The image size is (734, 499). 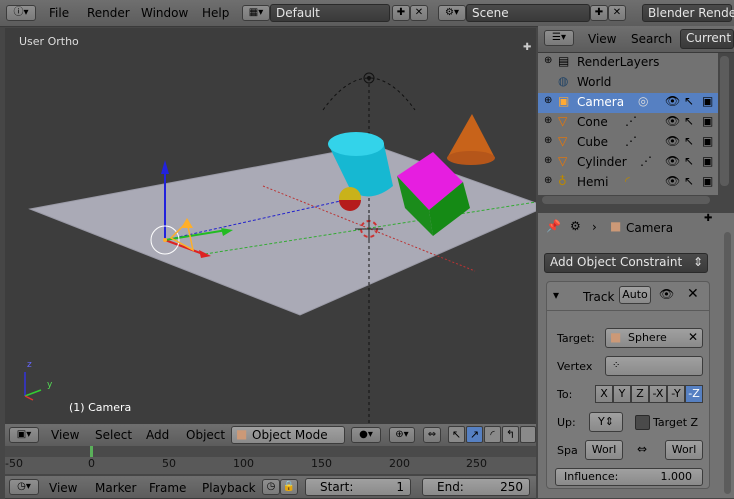 I want to click on preview-range-icon: ◷, so click(x=271, y=487).